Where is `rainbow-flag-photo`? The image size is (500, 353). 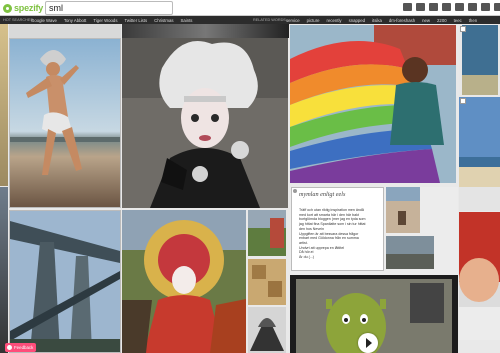
rainbow-flag-photo is located at coordinates (373, 104).